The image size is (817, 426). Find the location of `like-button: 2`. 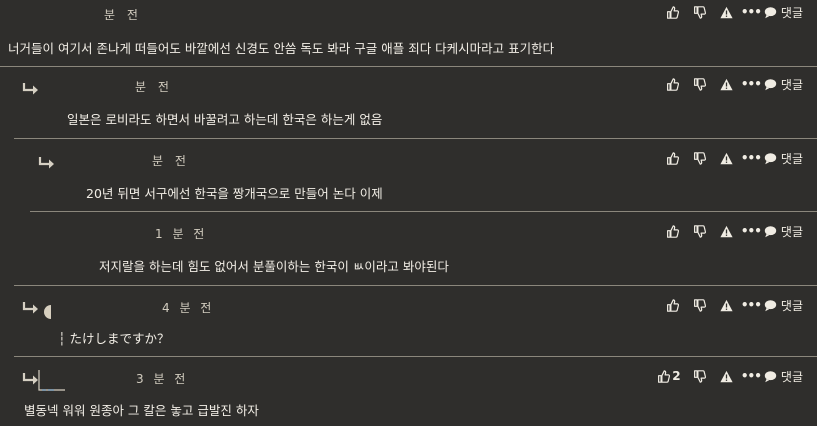

like-button: 2 is located at coordinates (669, 376).